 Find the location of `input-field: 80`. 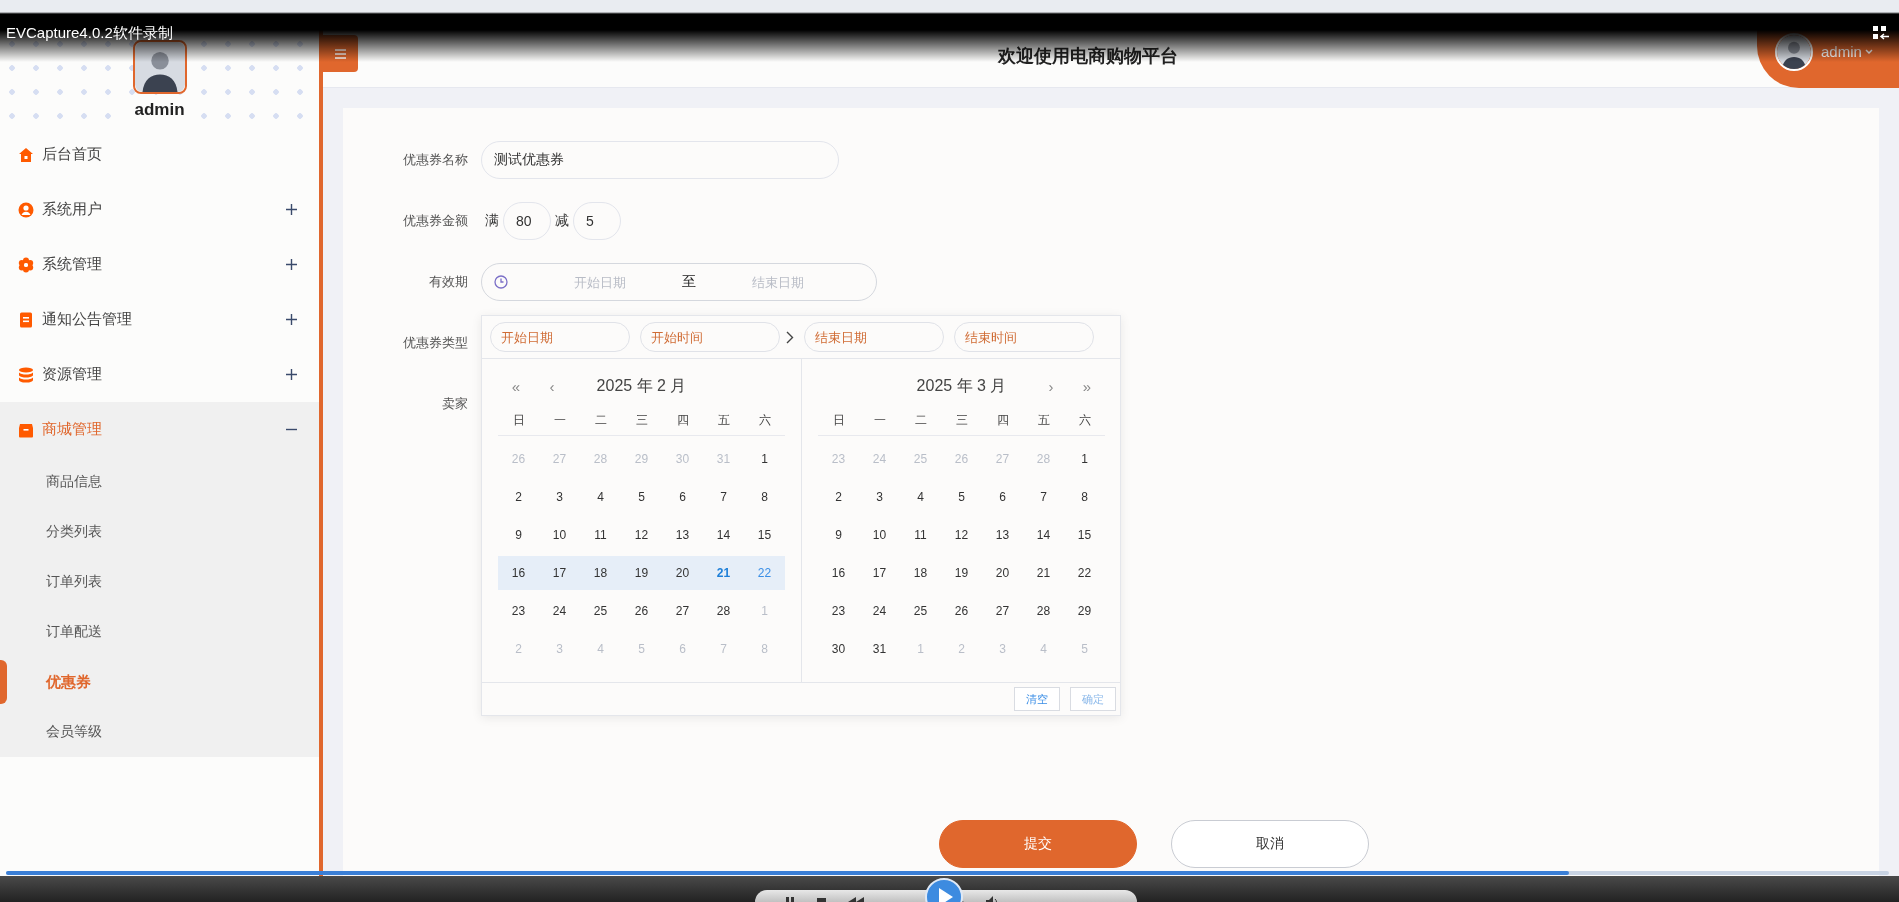

input-field: 80 is located at coordinates (527, 221).